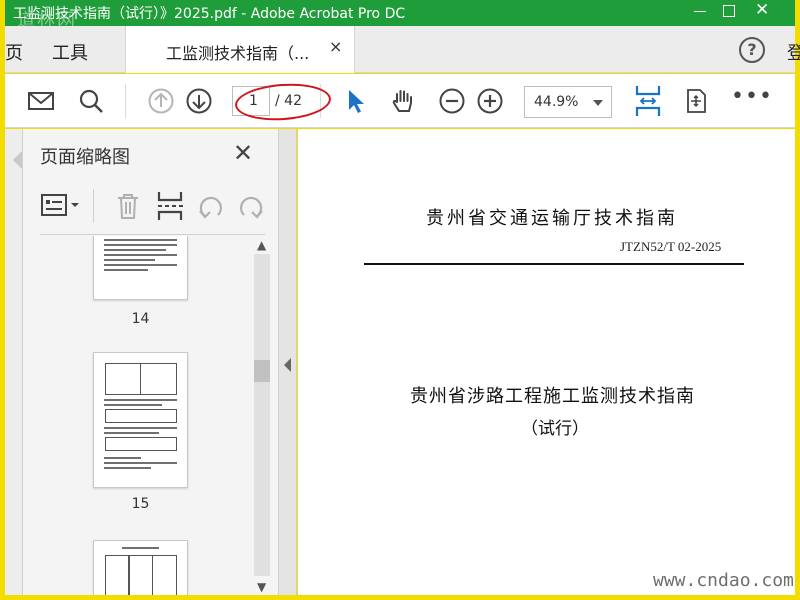 The height and width of the screenshot is (600, 800). I want to click on mail-icon, so click(41, 101).